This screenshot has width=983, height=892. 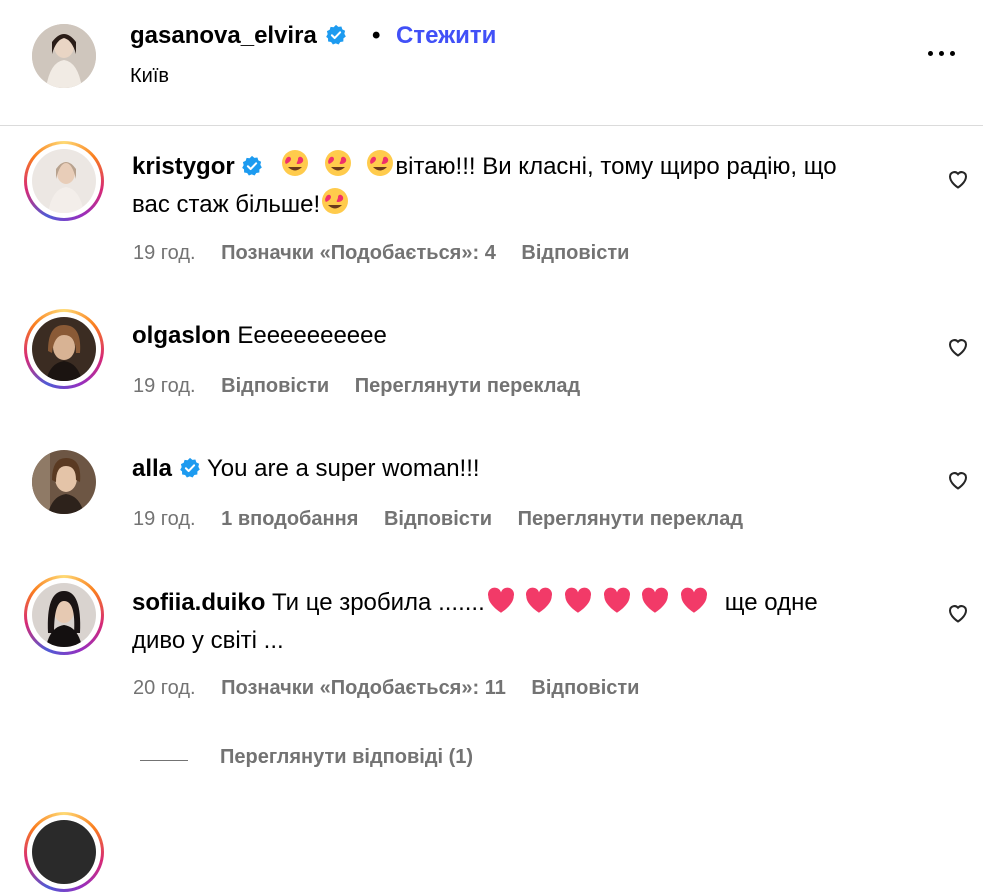 What do you see at coordinates (771, 602) in the screenshot?
I see `comment-text-line1-end: ще одне` at bounding box center [771, 602].